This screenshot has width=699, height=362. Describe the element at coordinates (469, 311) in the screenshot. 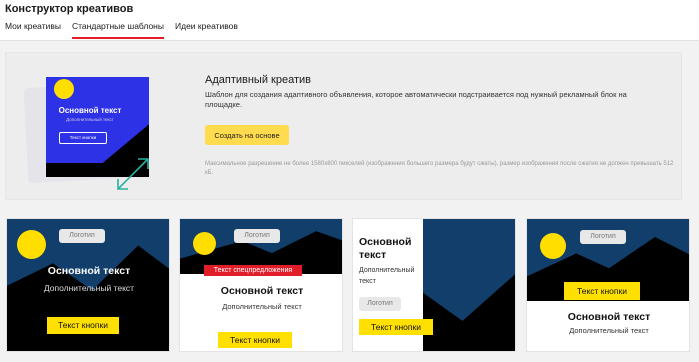

I see `mountains-image` at that location.